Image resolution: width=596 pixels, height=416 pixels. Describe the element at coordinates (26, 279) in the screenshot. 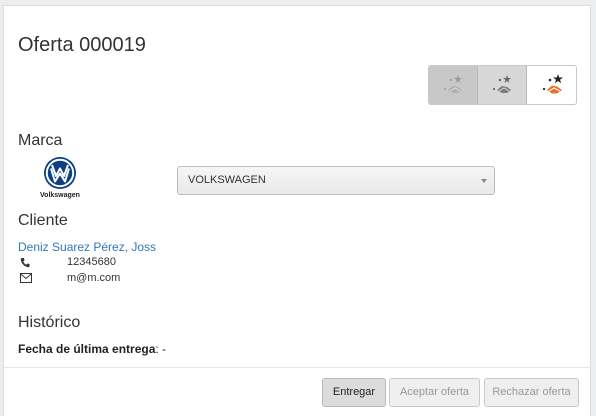

I see `envelope-icon` at that location.